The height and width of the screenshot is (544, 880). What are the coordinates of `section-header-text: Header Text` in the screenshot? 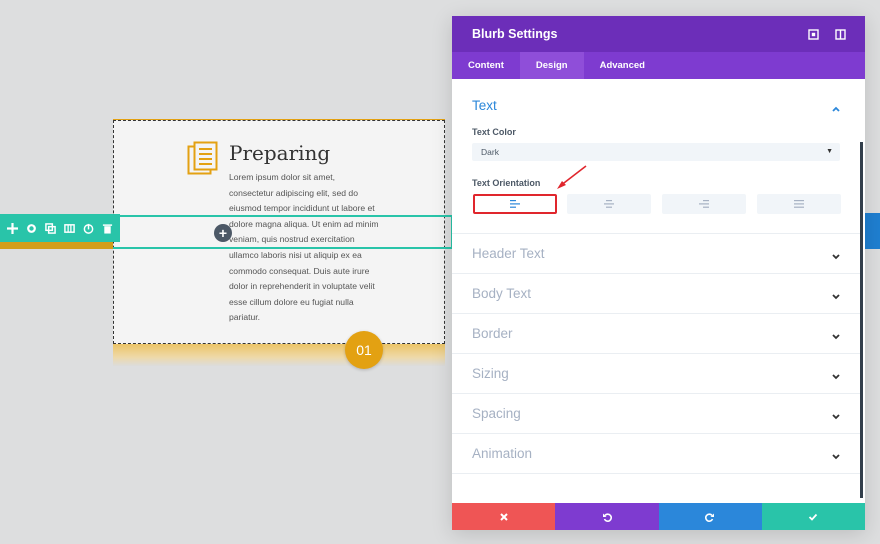 It's located at (508, 253).